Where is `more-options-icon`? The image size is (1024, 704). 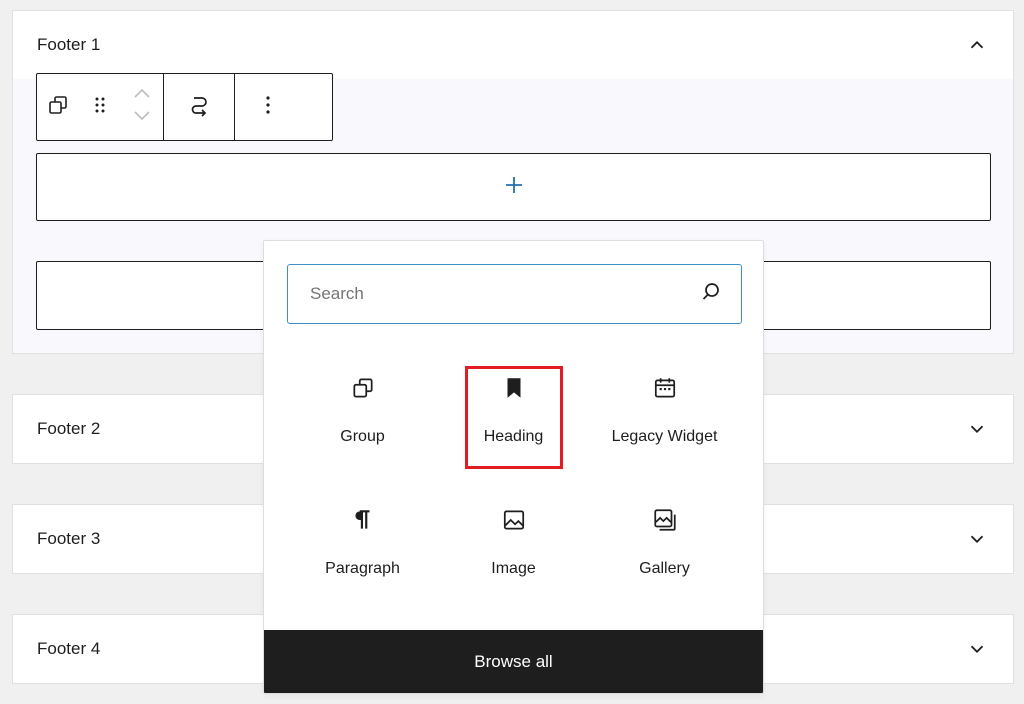 more-options-icon is located at coordinates (268, 107).